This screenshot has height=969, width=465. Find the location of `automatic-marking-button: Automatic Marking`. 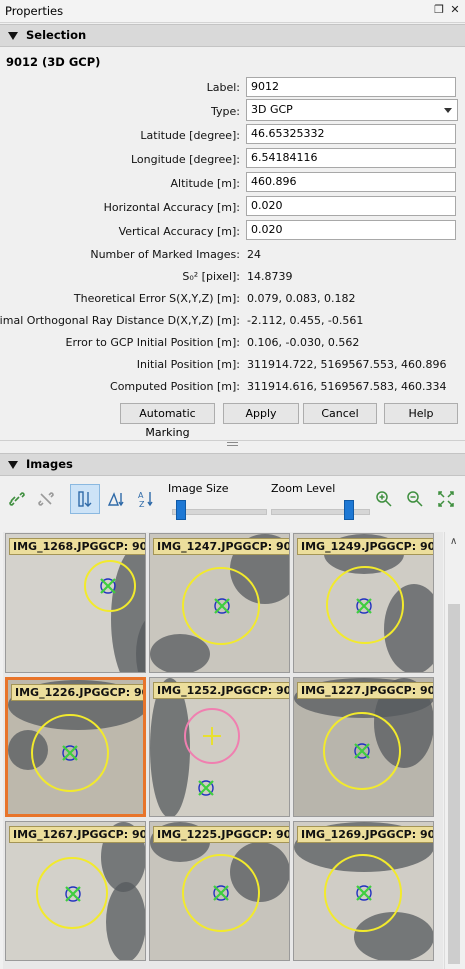

automatic-marking-button: Automatic Marking is located at coordinates (167, 421).